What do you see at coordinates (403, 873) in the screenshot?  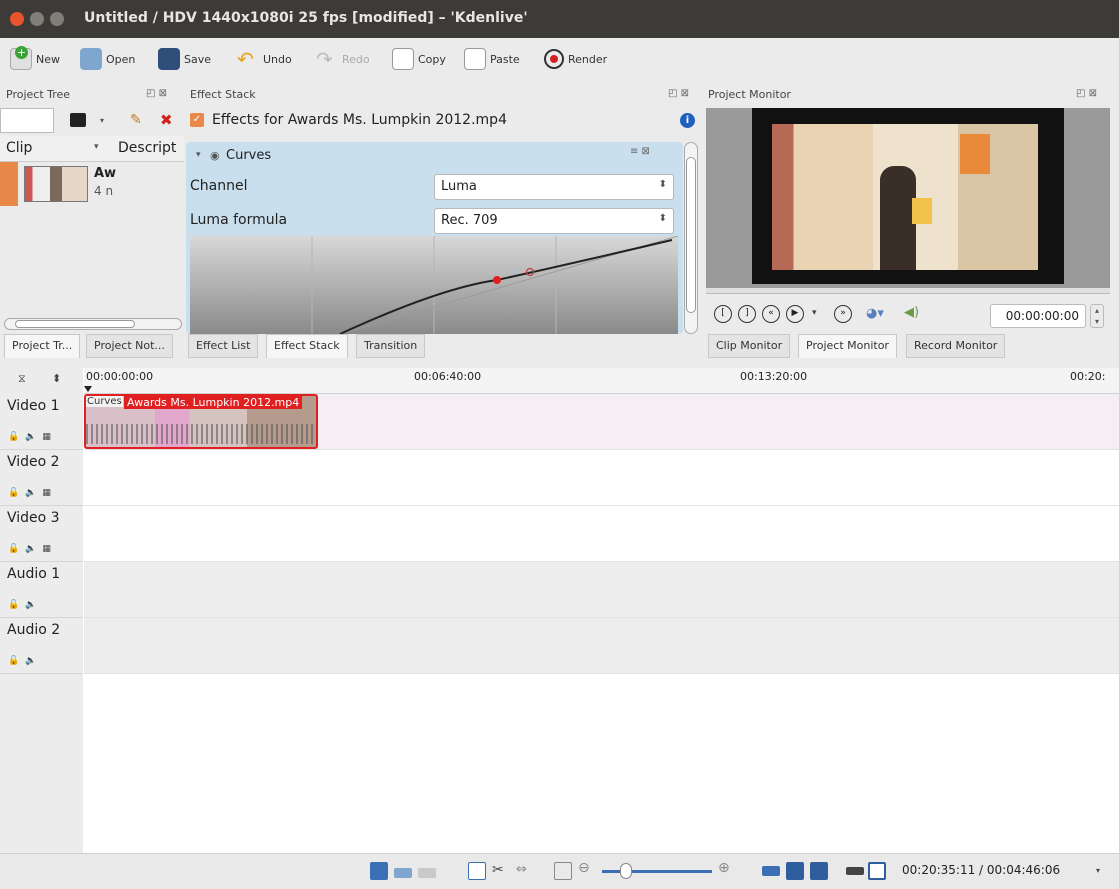 I see `audio-thumbnails-icon` at bounding box center [403, 873].